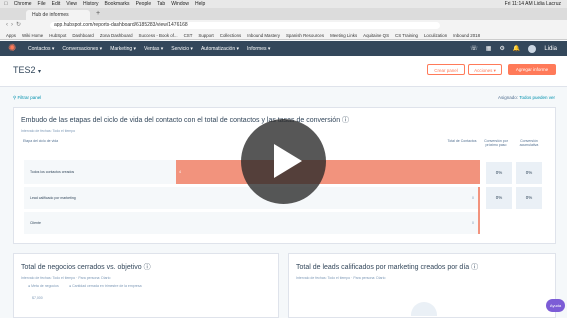 Image resolution: width=567 pixels, height=318 pixels. I want to click on notifications-bell-icon: 🔔, so click(516, 48).